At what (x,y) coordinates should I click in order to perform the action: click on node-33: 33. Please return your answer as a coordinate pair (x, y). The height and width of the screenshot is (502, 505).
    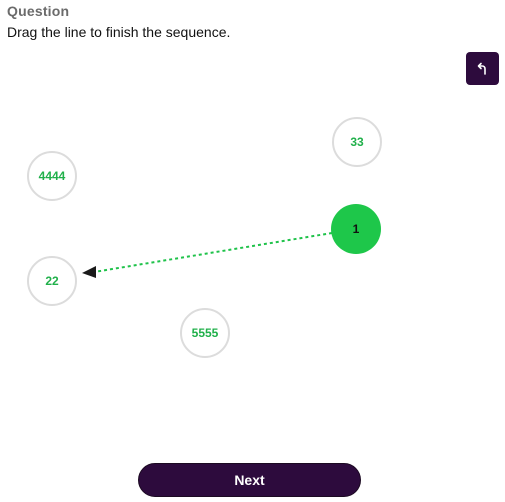
    Looking at the image, I should click on (357, 142).